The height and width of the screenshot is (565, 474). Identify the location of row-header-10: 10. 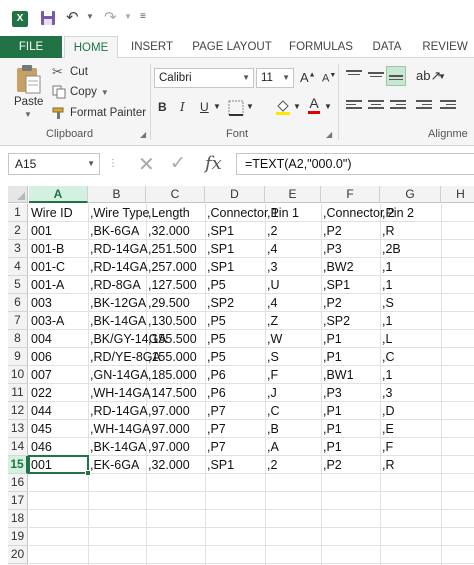
(18, 375).